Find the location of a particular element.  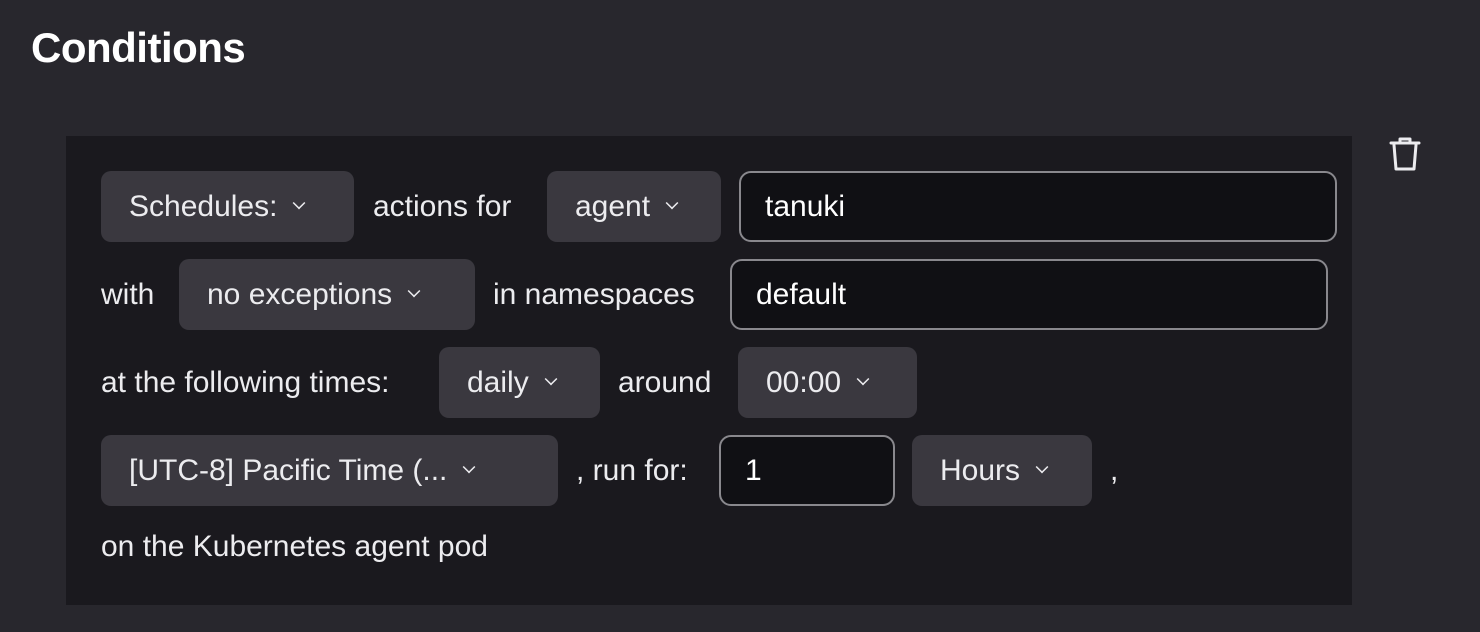

namespaces-value: default is located at coordinates (801, 294).